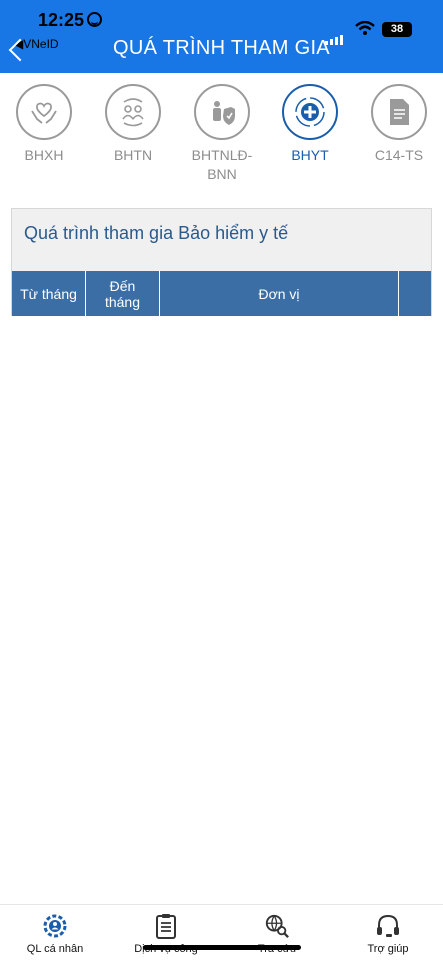 This screenshot has height=960, width=443. What do you see at coordinates (388, 926) in the screenshot?
I see `headset-icon` at bounding box center [388, 926].